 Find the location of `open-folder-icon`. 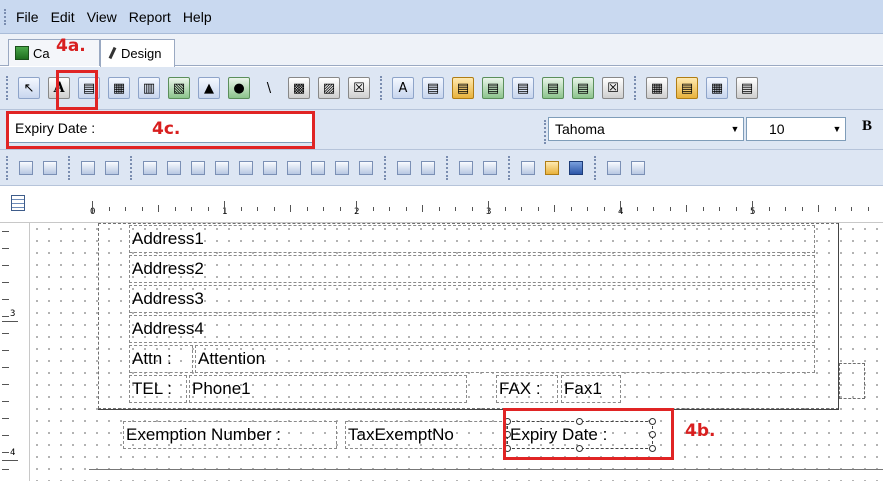

open-folder-icon is located at coordinates (552, 167).